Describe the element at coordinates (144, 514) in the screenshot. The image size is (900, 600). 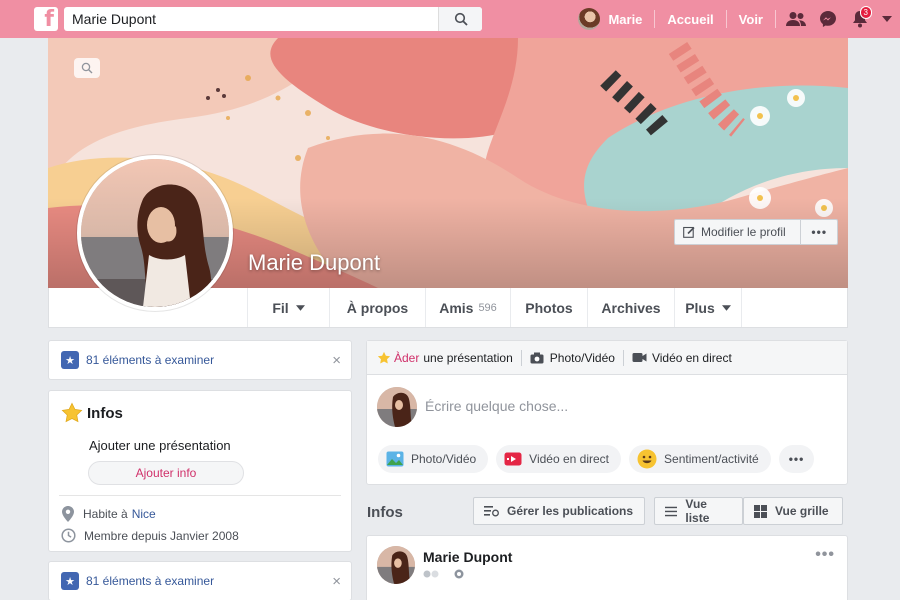
I see `city-link: Nice` at that location.